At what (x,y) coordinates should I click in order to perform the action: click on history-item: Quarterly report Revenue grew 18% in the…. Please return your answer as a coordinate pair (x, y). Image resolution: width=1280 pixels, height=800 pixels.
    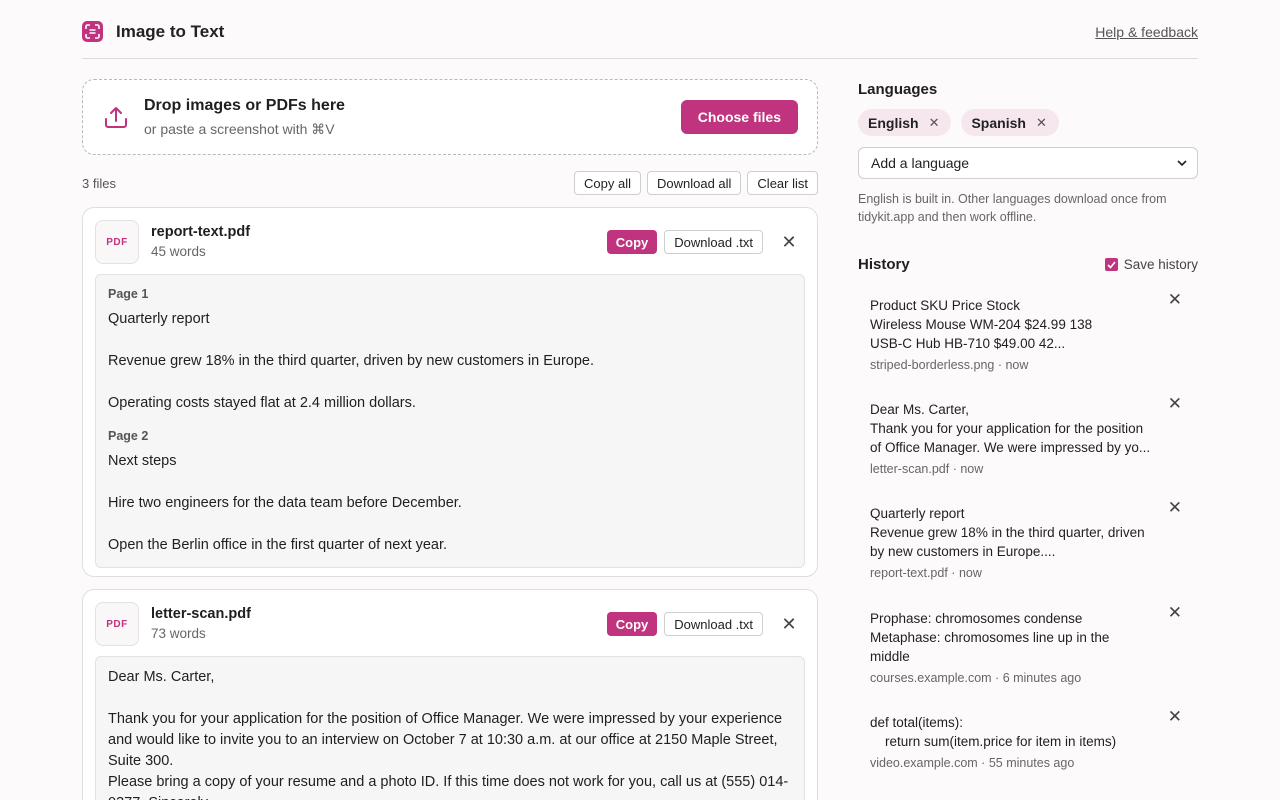
    Looking at the image, I should click on (1030, 539).